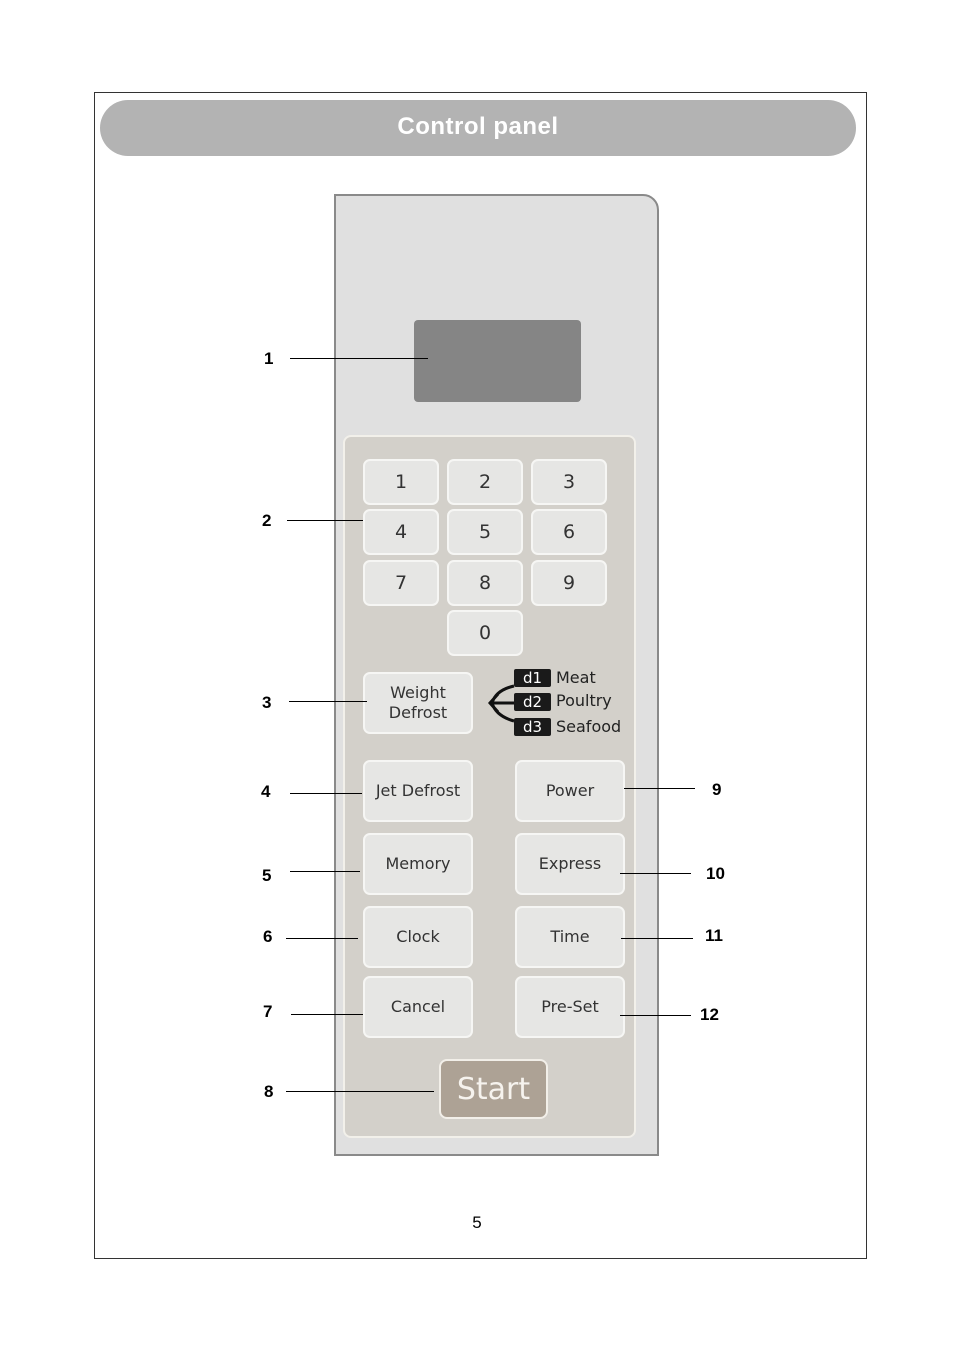 This screenshot has height=1351, width=954. Describe the element at coordinates (418, 692) in the screenshot. I see `weight-defrost-line1: Weight` at that location.